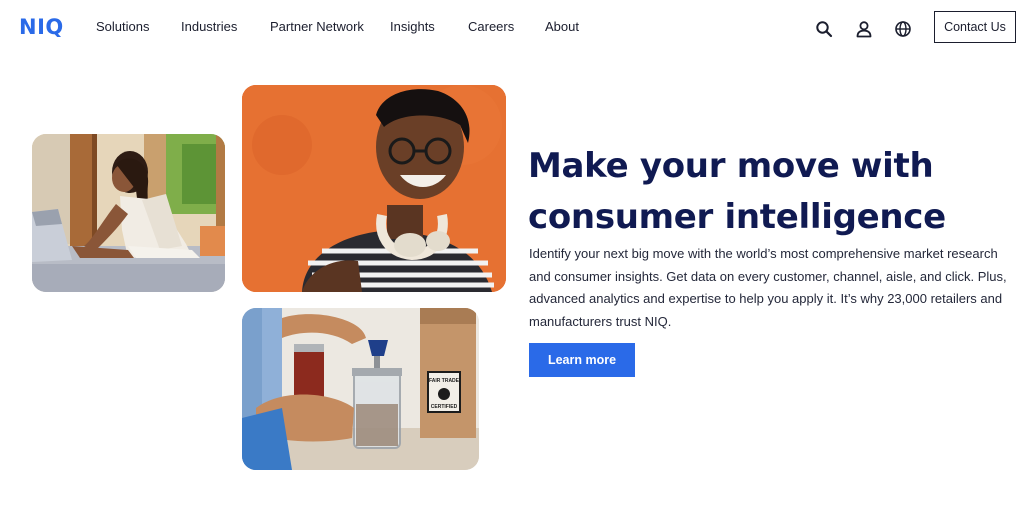  I want to click on woman-laptop-photo, so click(128, 213).